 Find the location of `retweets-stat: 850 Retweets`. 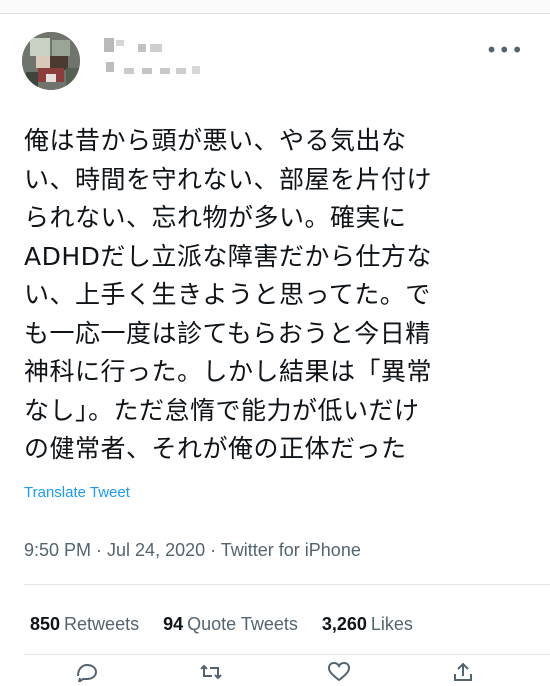

retweets-stat: 850 Retweets is located at coordinates (84, 624).